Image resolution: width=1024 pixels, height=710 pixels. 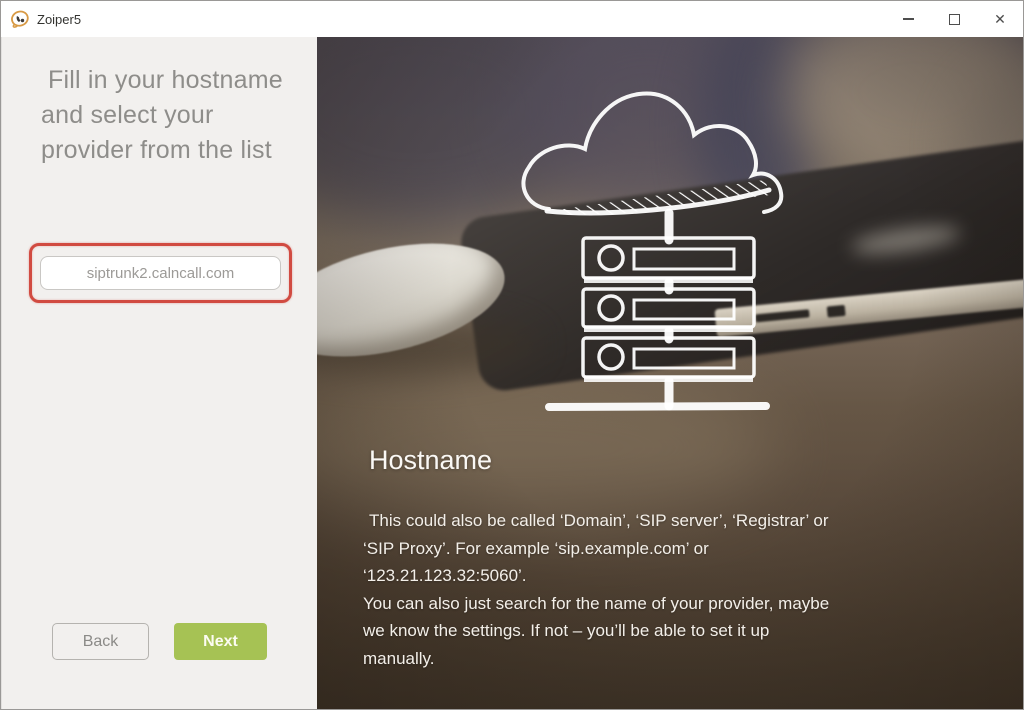 What do you see at coordinates (399, 658) in the screenshot?
I see `info-description-line: manually.` at bounding box center [399, 658].